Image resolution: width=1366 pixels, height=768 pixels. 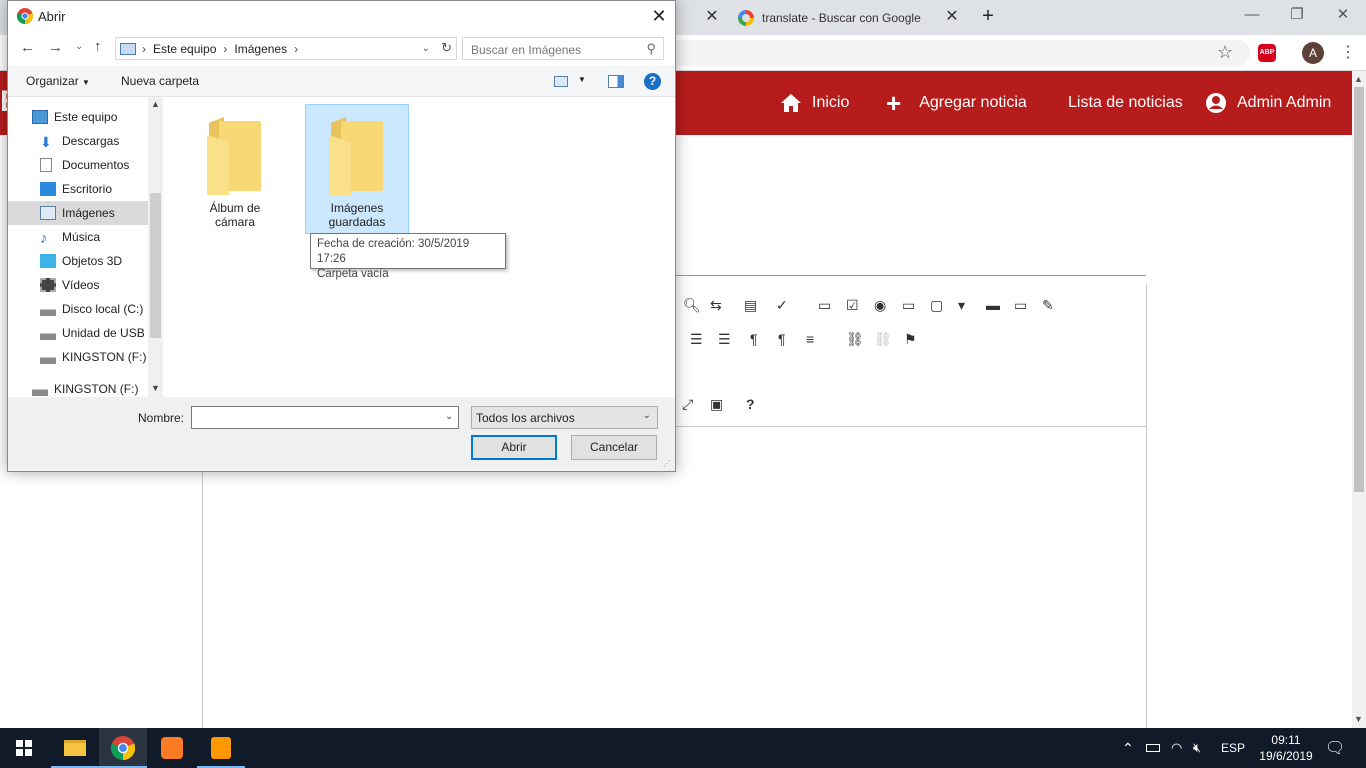 I want to click on bookmark-star-icon: ☆, so click(x=1225, y=52).